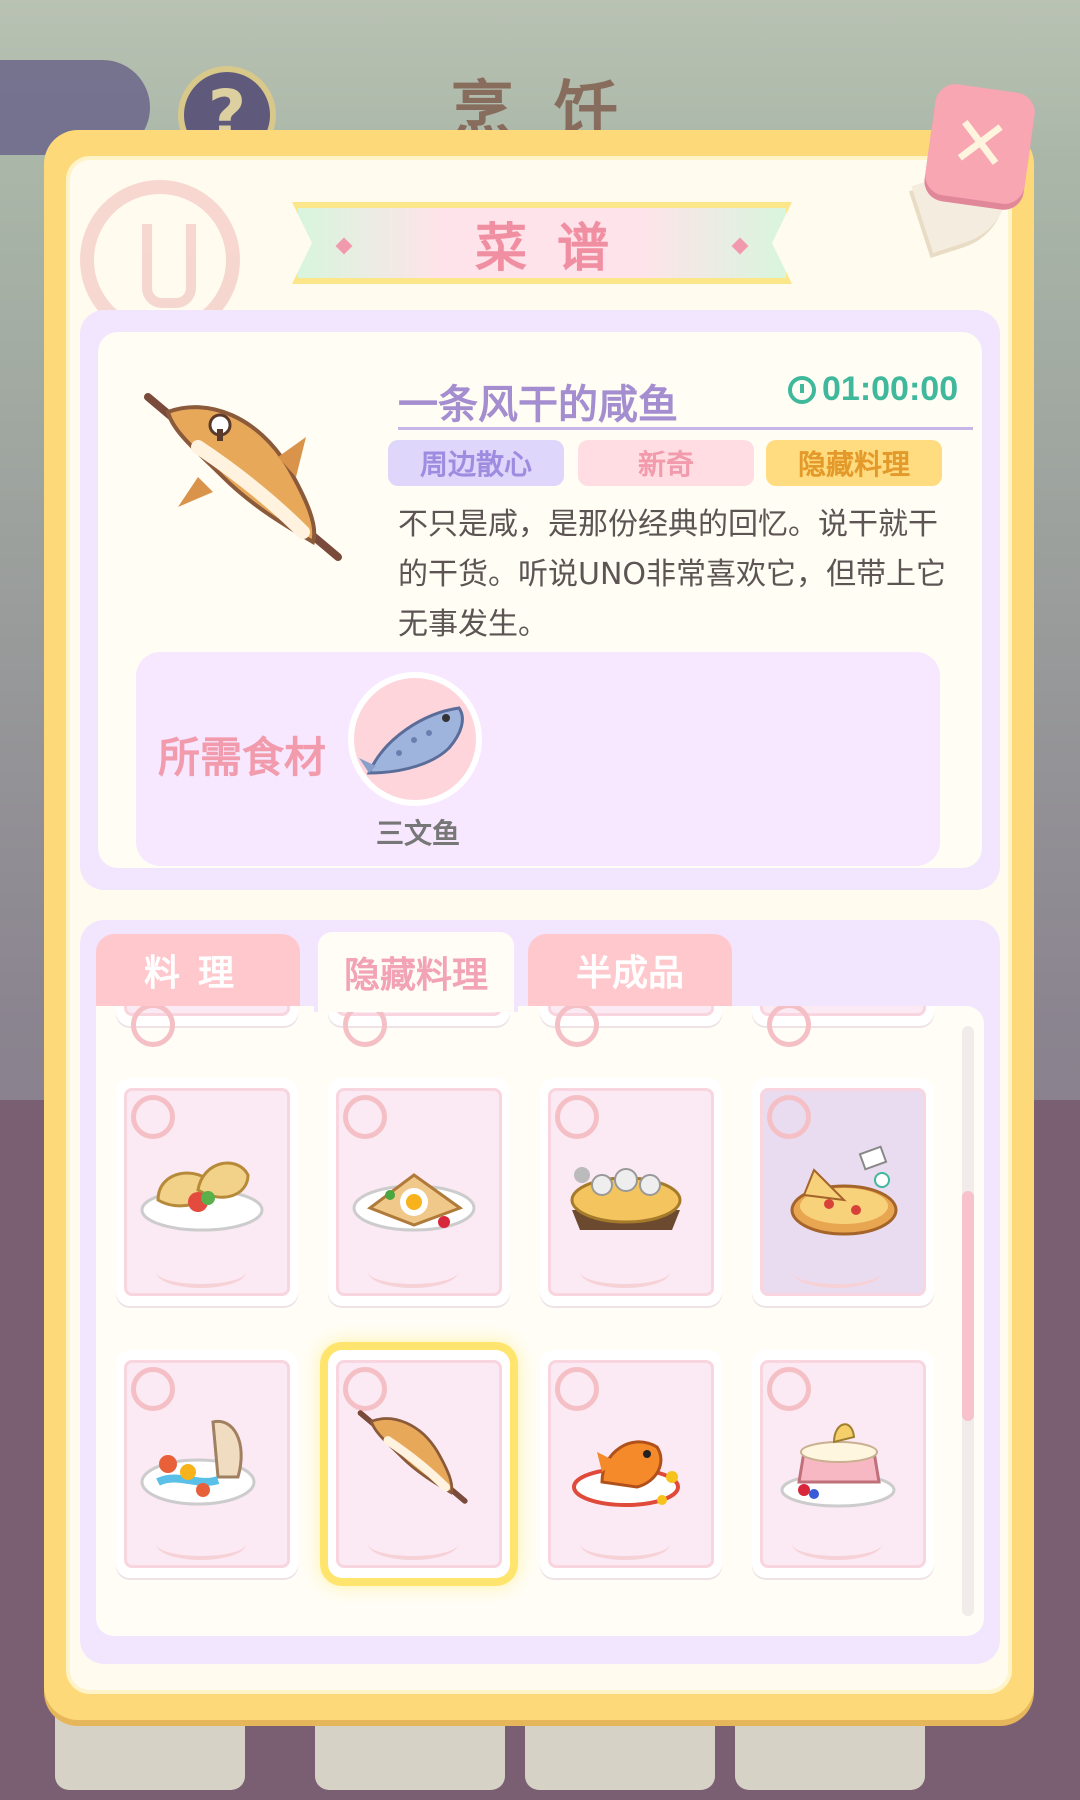 This screenshot has width=1080, height=1800. Describe the element at coordinates (243, 477) in the screenshot. I see `dried-salted-fish-icon` at that location.